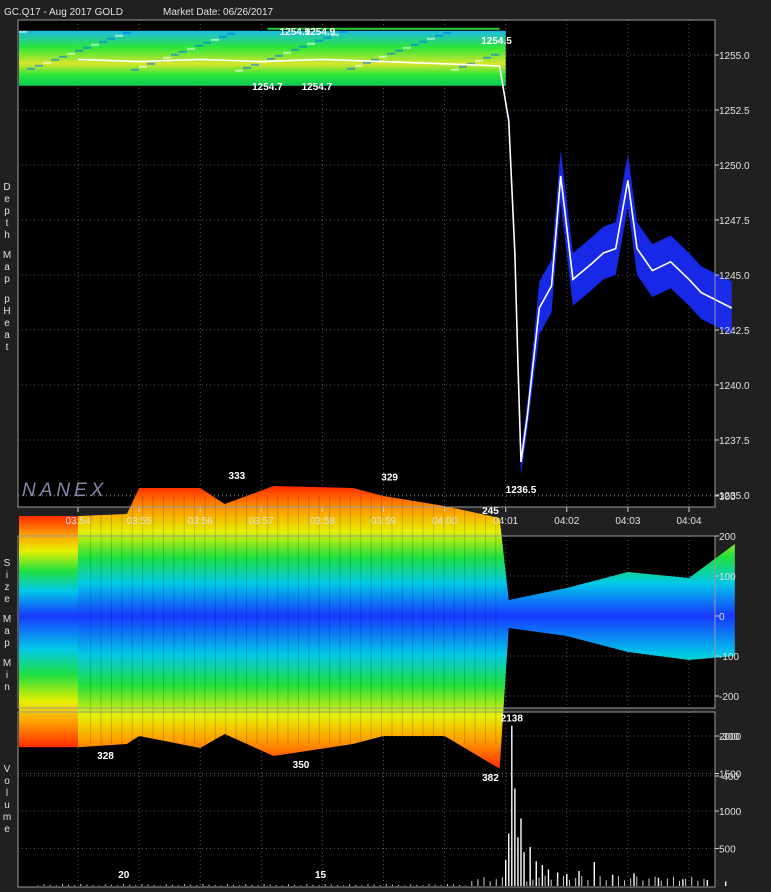 The width and height of the screenshot is (771, 892). I want to click on depth-annotation: 1254.5, so click(496, 41).